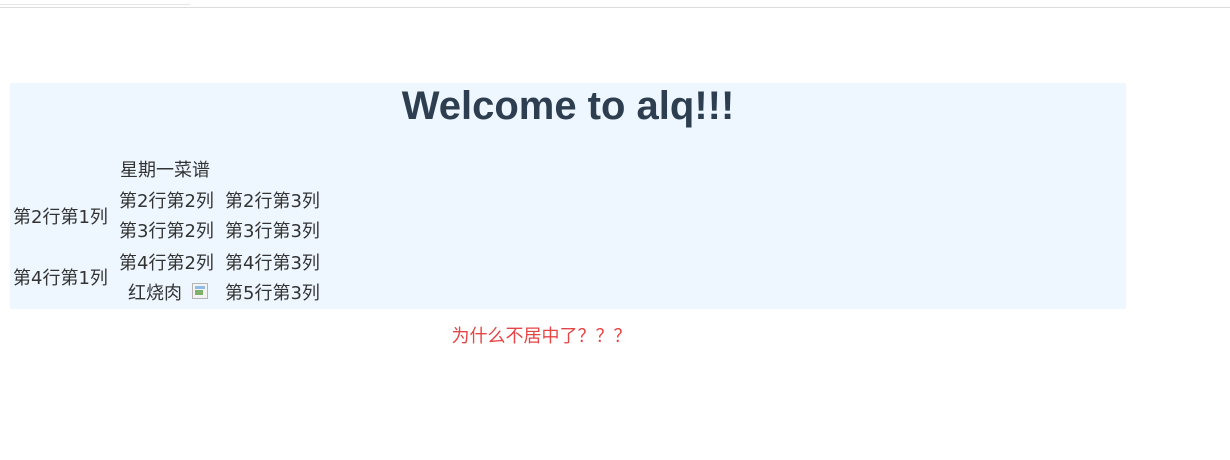  Describe the element at coordinates (165, 170) in the screenshot. I see `table-caption: 星期一菜谱` at that location.